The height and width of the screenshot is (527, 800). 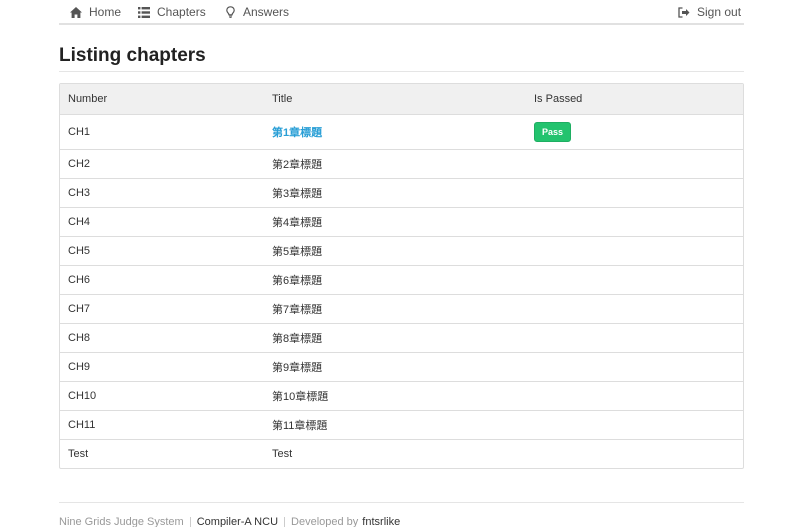 I want to click on title-divider, so click(x=401, y=71).